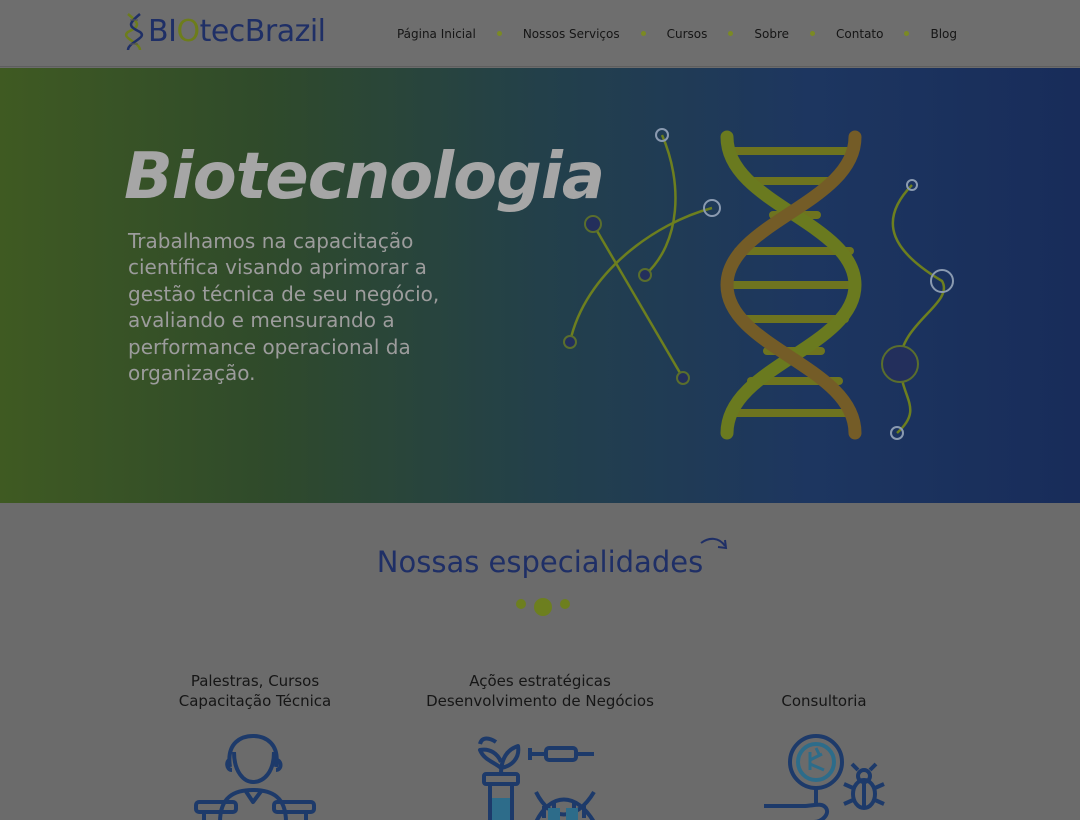  Describe the element at coordinates (237, 31) in the screenshot. I see `logo-text: BIOtecBrazil` at that location.